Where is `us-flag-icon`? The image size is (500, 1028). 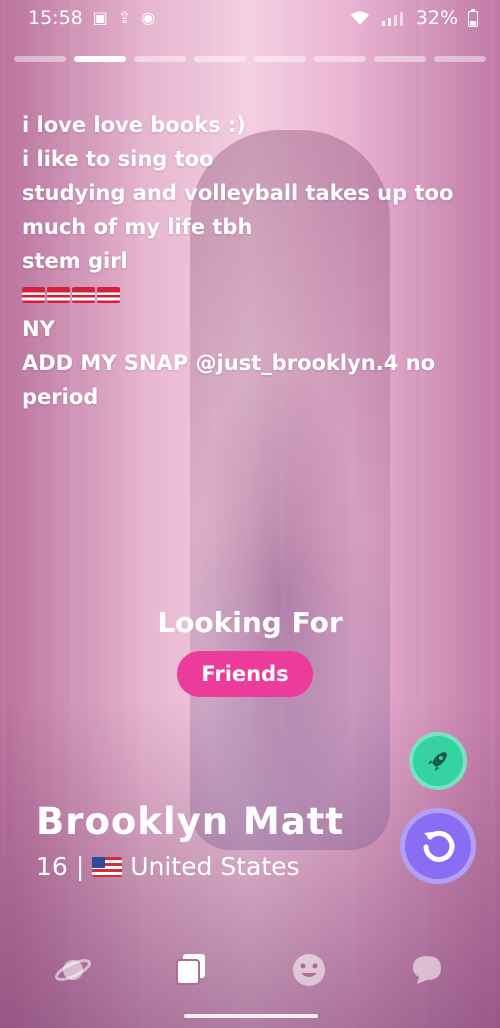
us-flag-icon is located at coordinates (107, 866).